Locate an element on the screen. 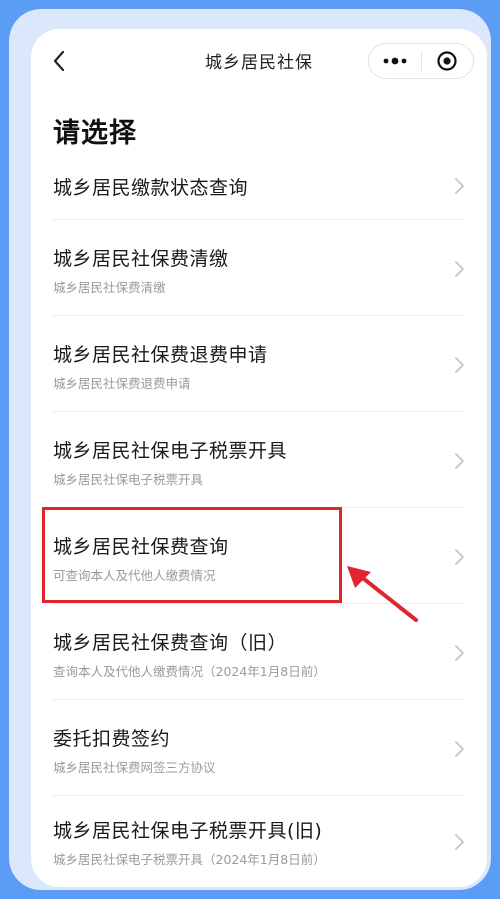 The height and width of the screenshot is (899, 500). list-item-e-tax-receipt: 城乡居民社保电子税票开具 城乡居民社保电子税票开具 is located at coordinates (258, 459).